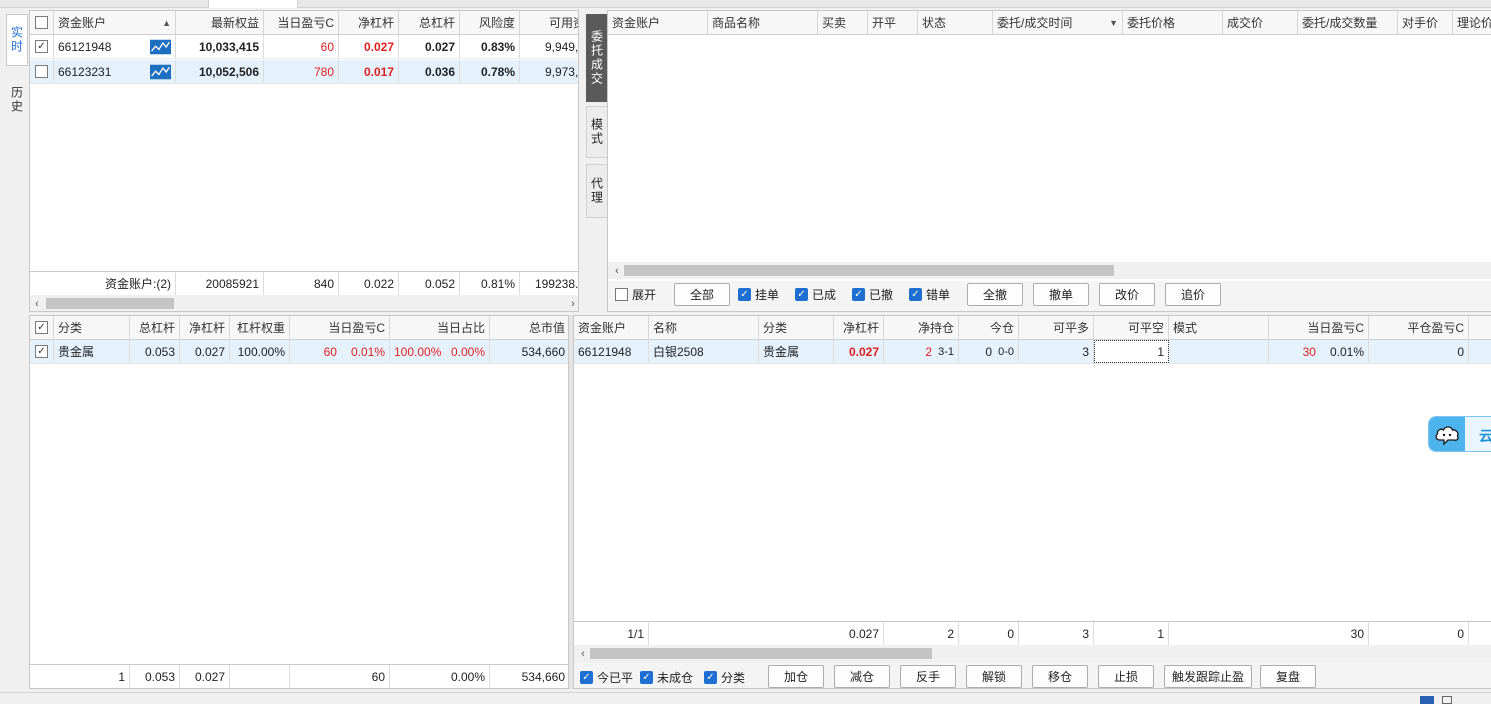 The image size is (1491, 704). Describe the element at coordinates (42, 327) in the screenshot. I see `select-all-checkbox: ✓` at that location.